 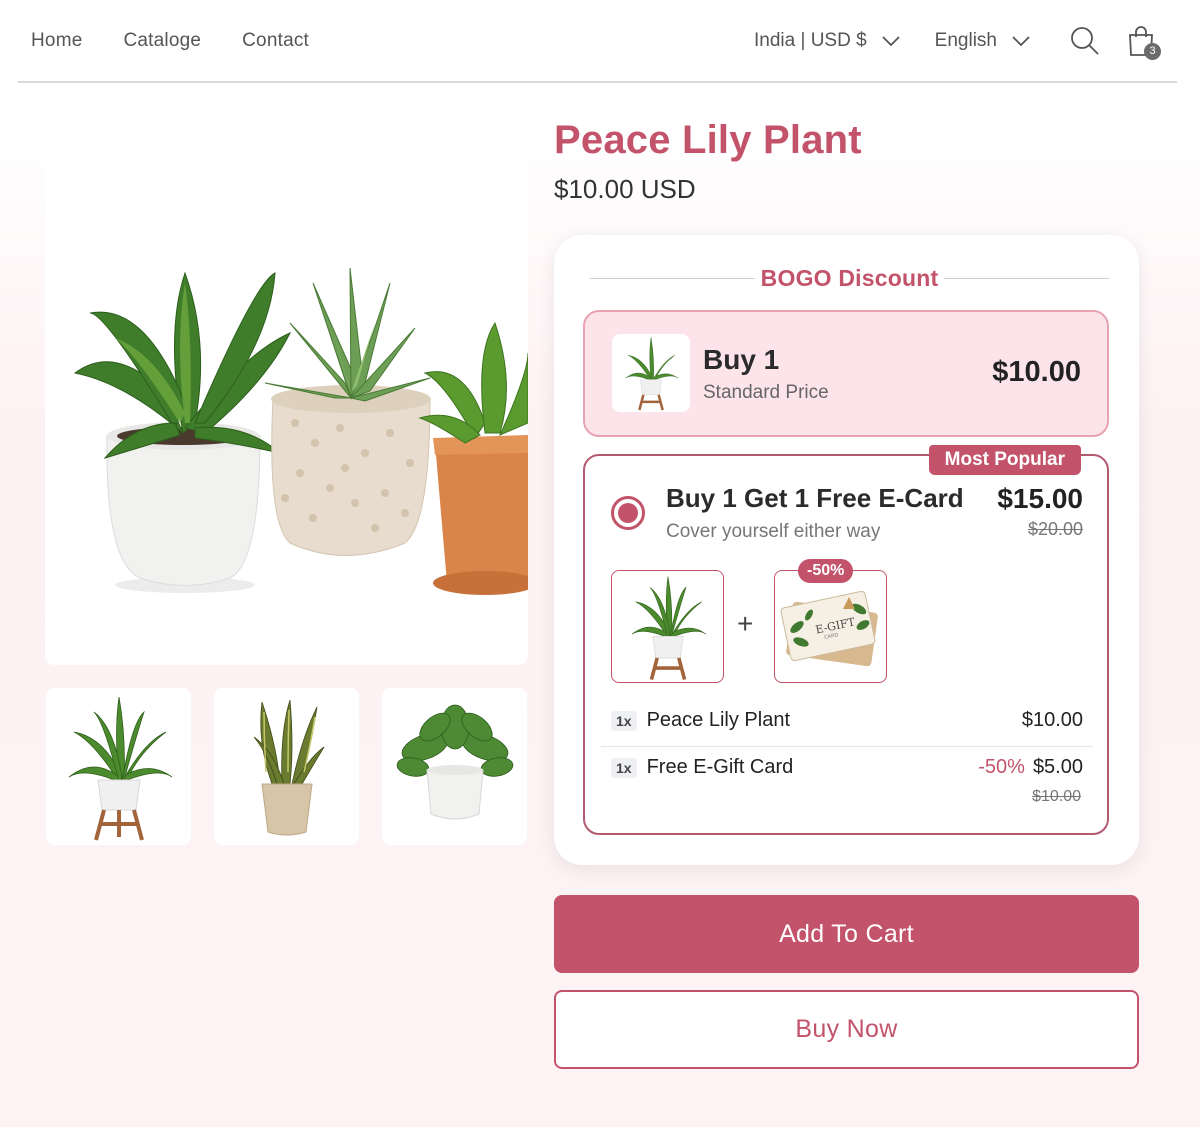 I want to click on header-actions: India | USD $ English 3, so click(x=957, y=42).